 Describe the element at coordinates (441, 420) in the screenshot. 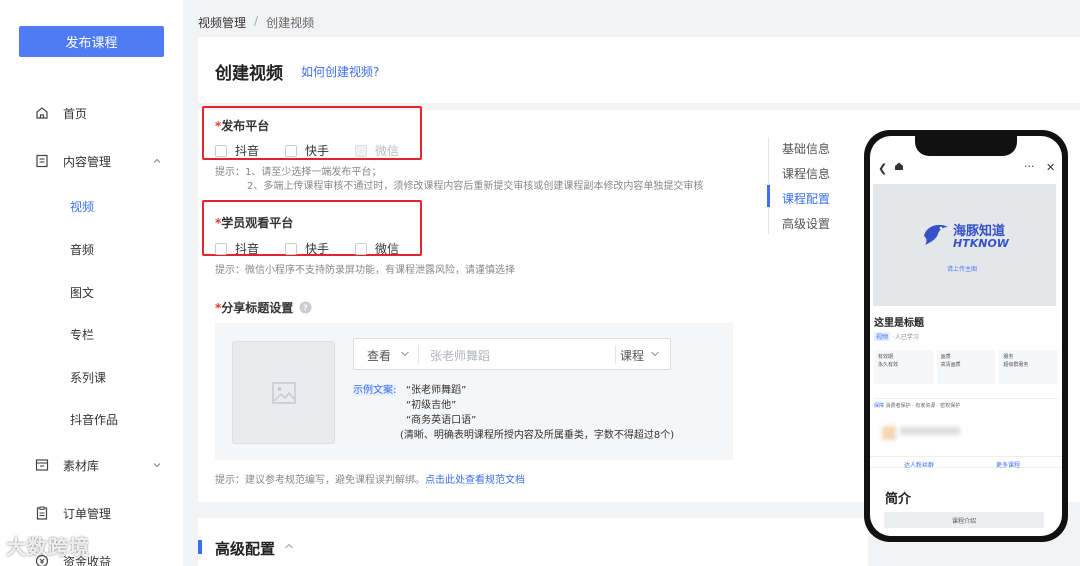

I see `example-3: “商务英语口语”` at that location.